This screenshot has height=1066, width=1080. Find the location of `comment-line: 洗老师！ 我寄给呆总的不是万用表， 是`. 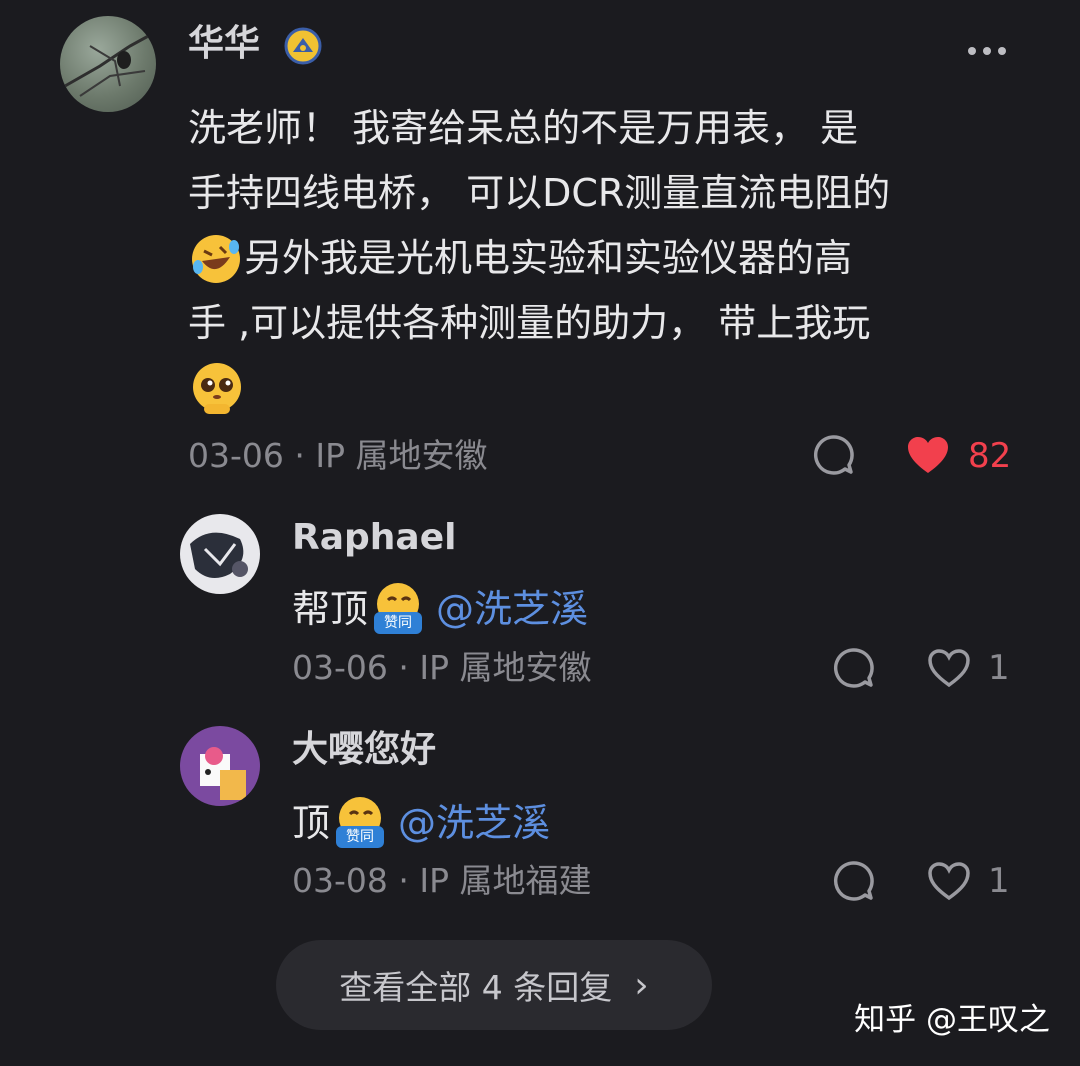

comment-line: 洗老师！ 我寄给呆总的不是万用表， 是 is located at coordinates (523, 128).